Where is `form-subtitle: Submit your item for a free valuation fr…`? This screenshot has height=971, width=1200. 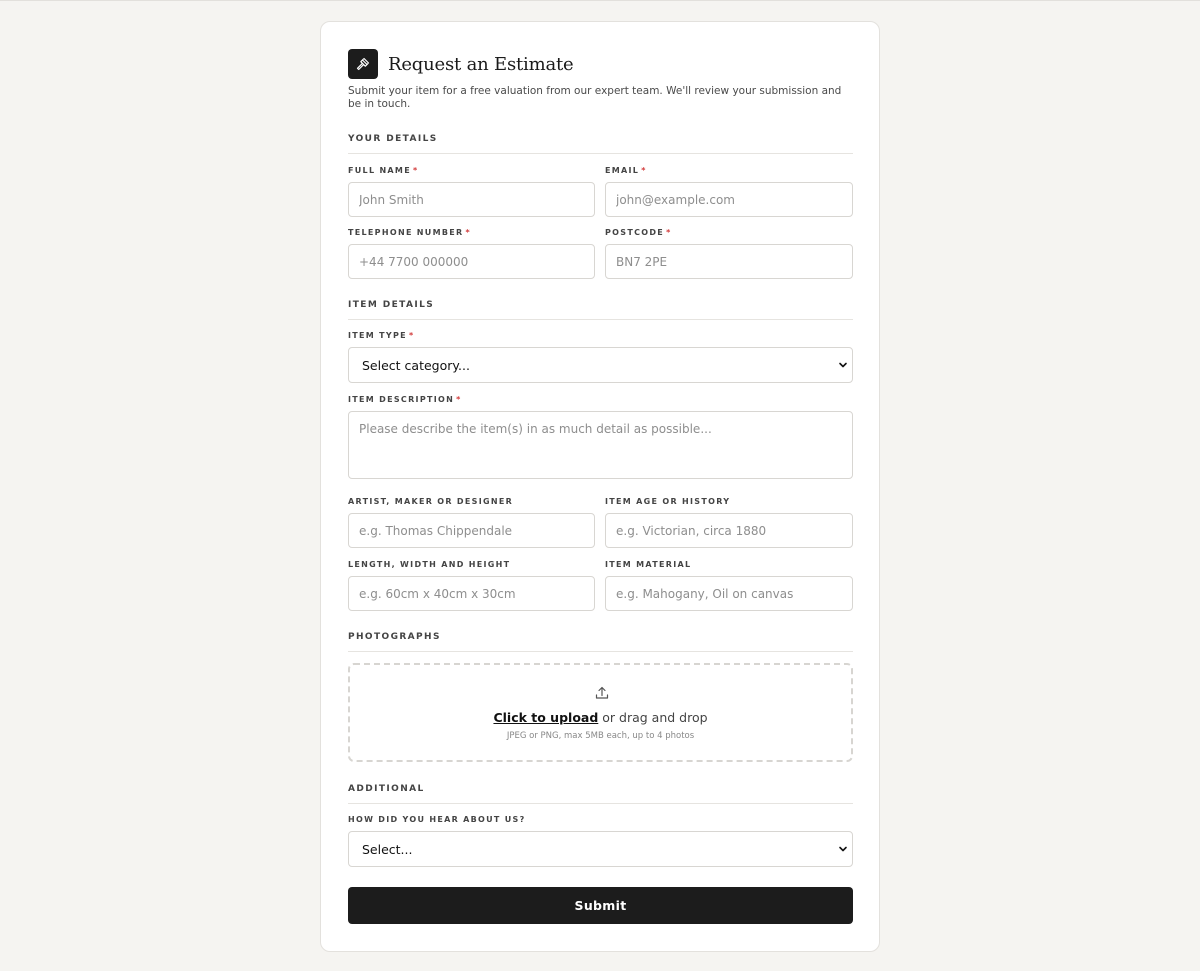 form-subtitle: Submit your item for a free valuation fr… is located at coordinates (595, 97).